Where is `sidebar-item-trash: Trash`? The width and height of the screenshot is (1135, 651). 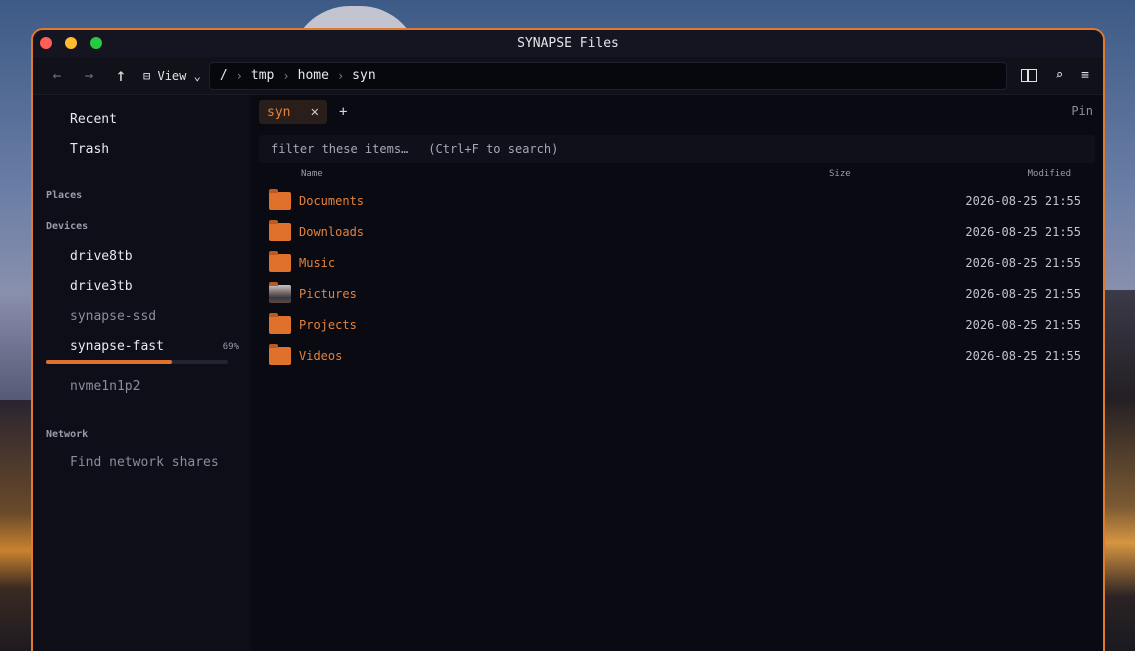
sidebar-item-trash: Trash is located at coordinates (142, 150).